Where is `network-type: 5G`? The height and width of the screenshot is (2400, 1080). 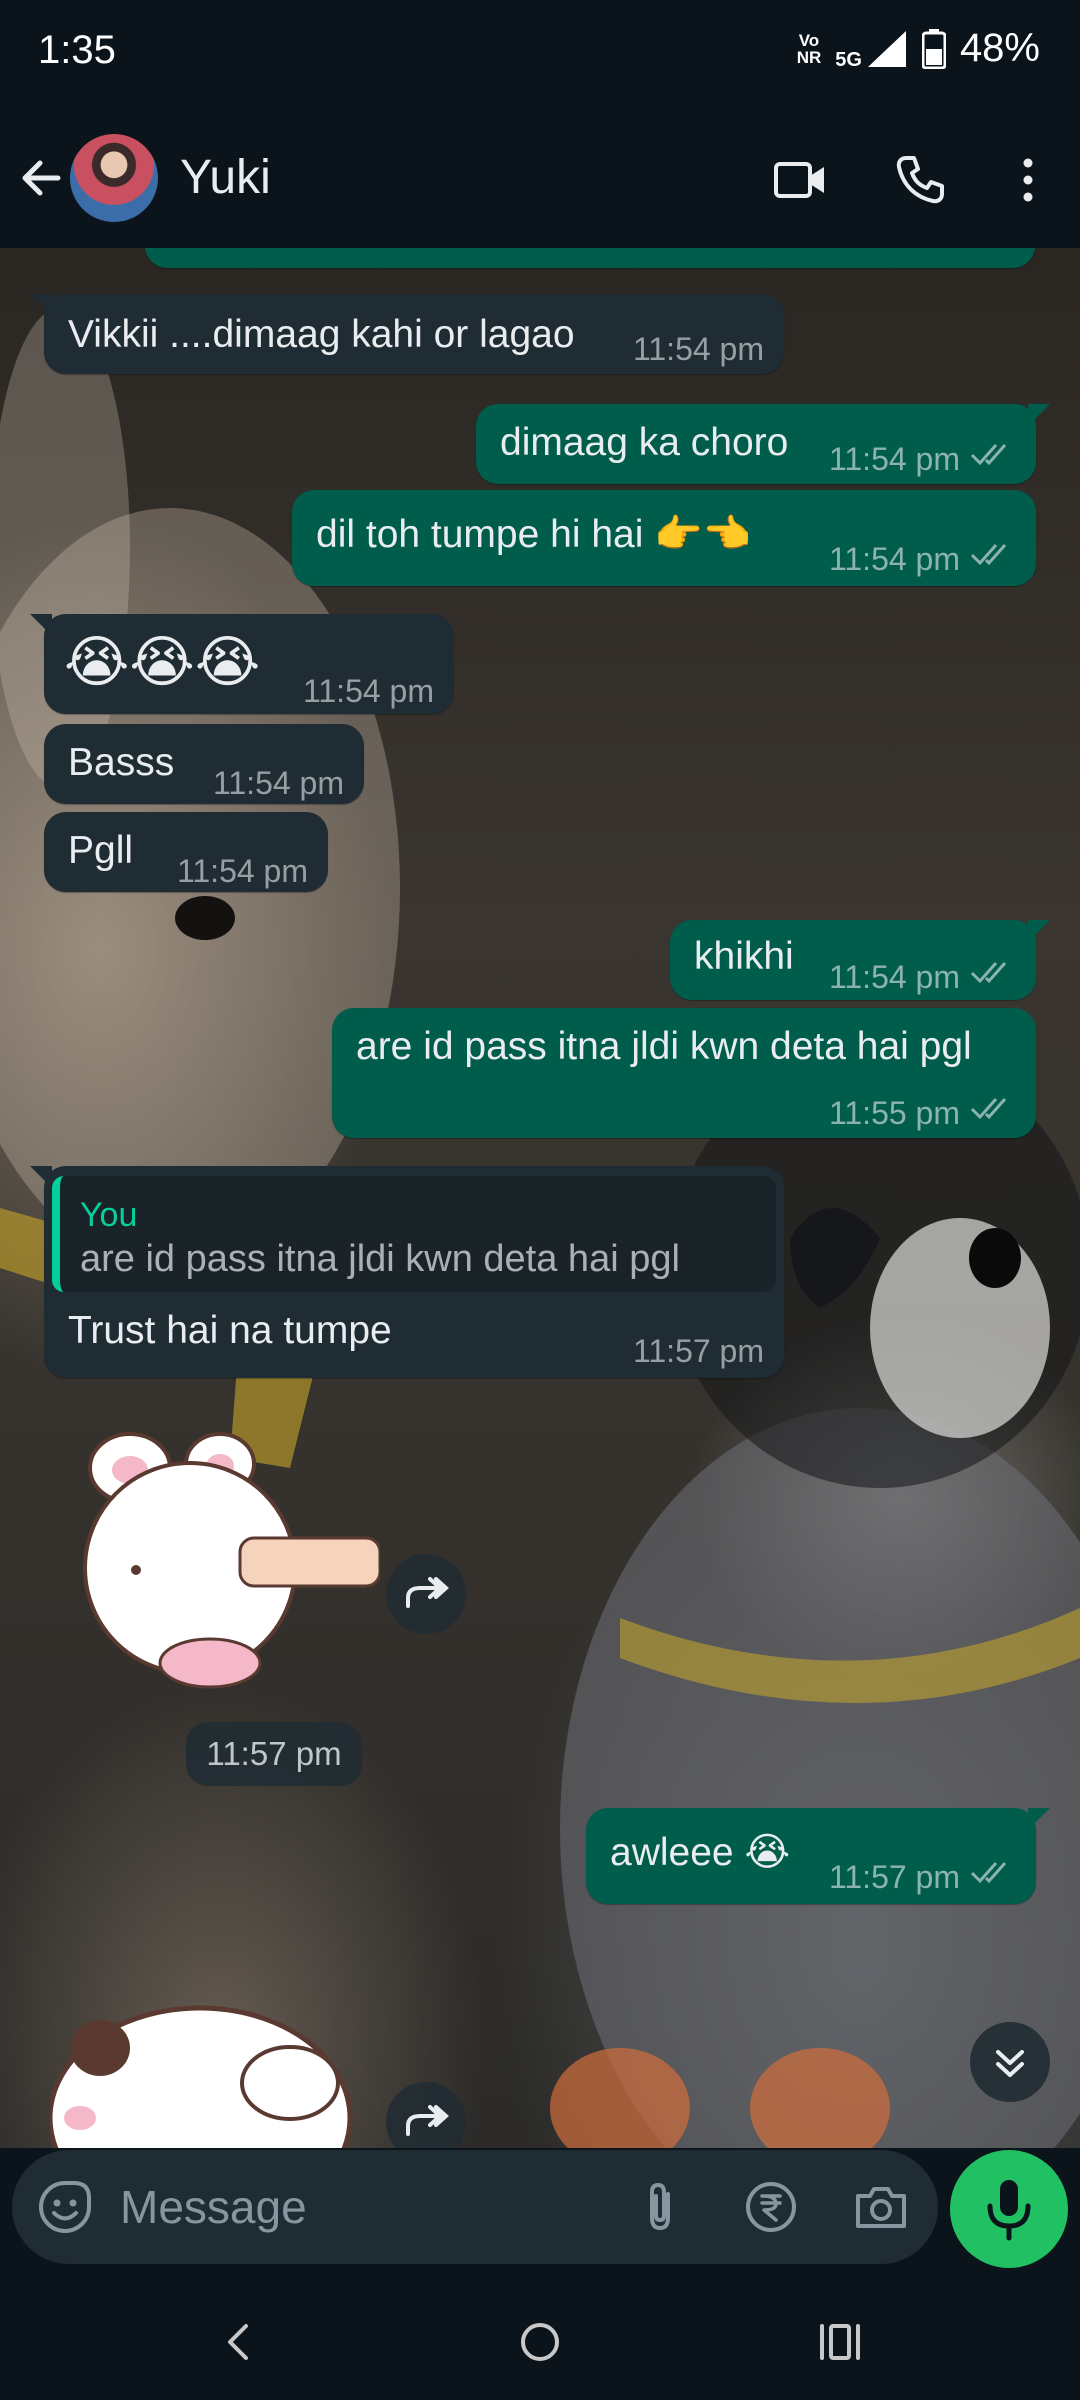 network-type: 5G is located at coordinates (848, 59).